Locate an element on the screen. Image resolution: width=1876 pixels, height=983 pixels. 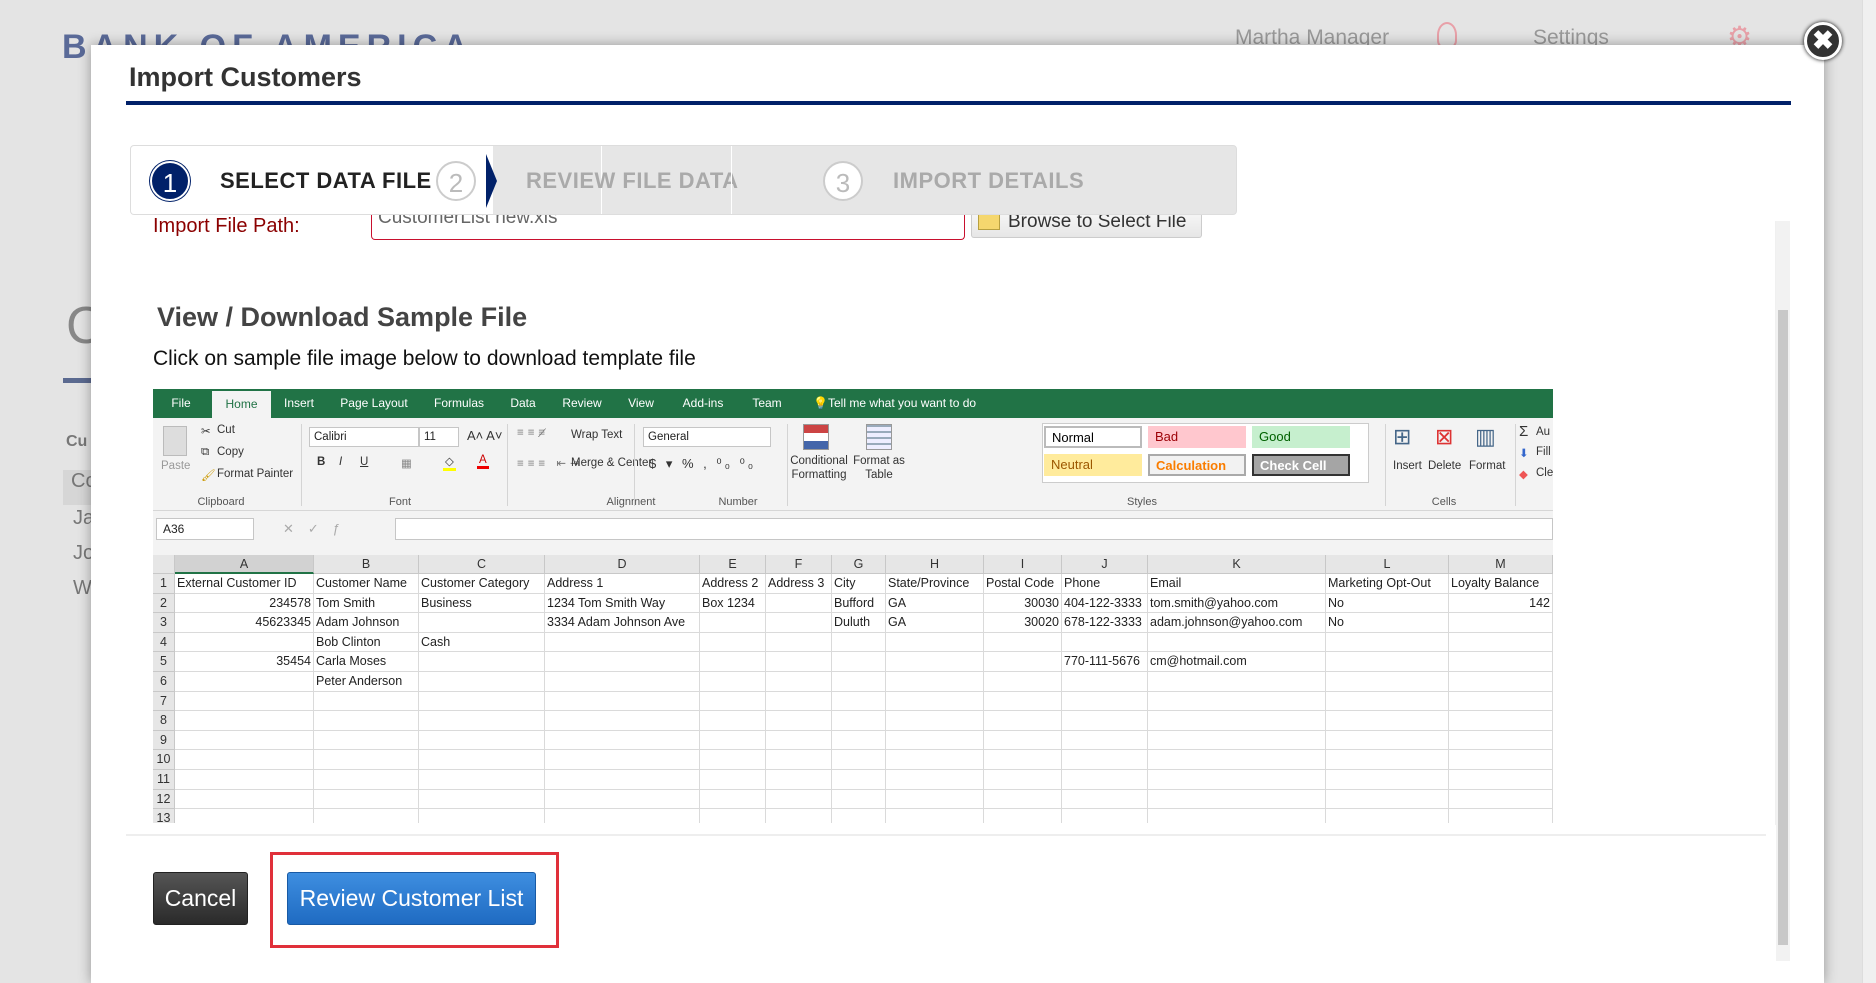
table-cell: Adam Johnson is located at coordinates (366, 623).